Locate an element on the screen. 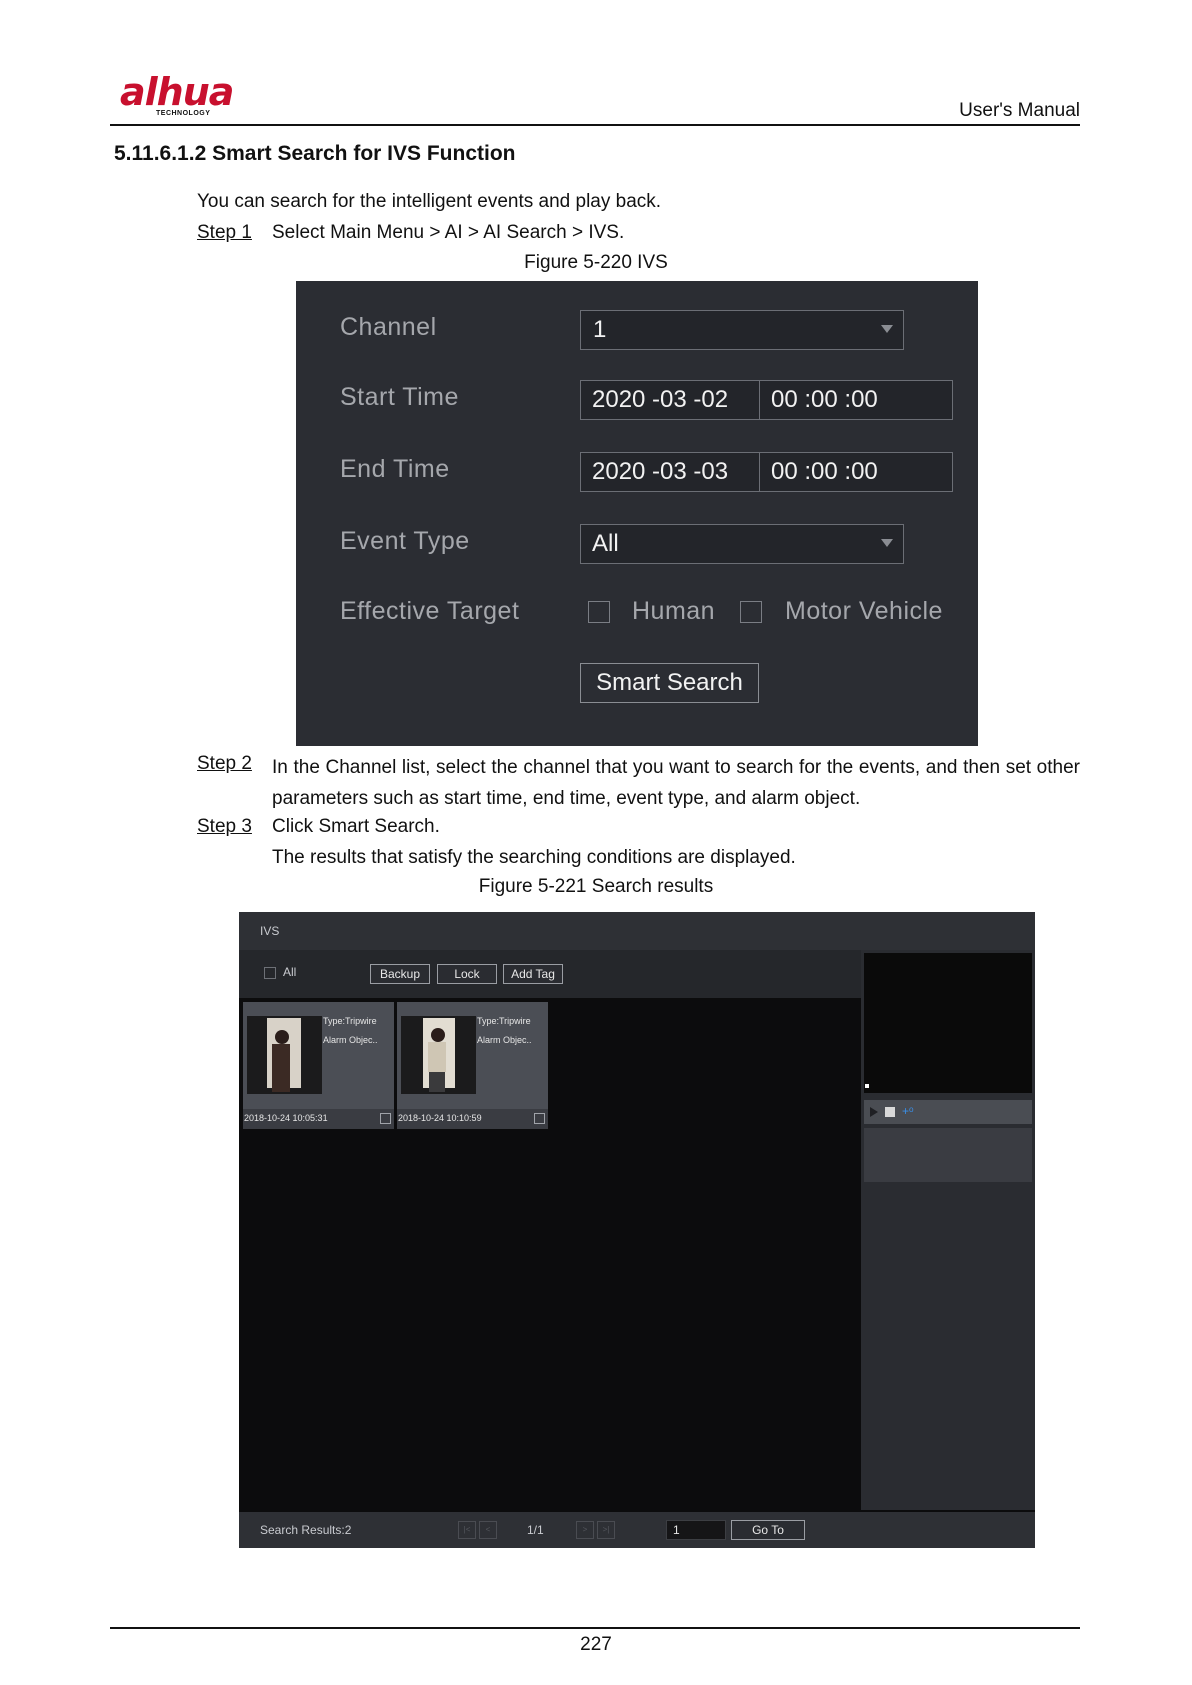 This screenshot has width=1192, height=1685. channel-label: Channel is located at coordinates (388, 327).